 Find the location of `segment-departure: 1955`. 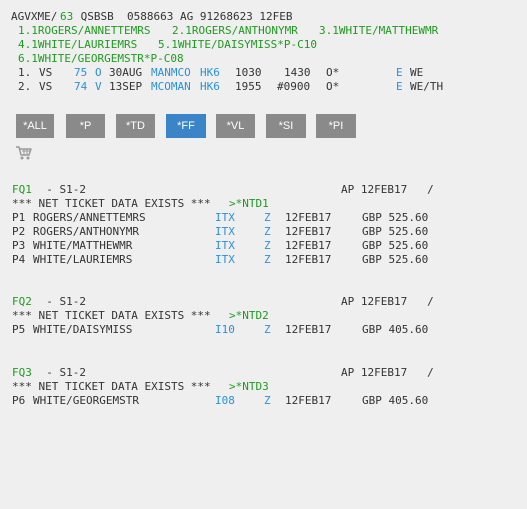

segment-departure: 1955 is located at coordinates (248, 86).